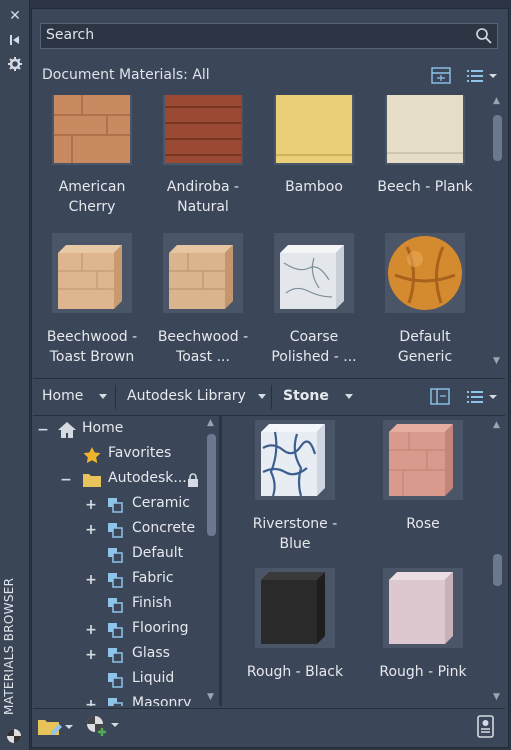 The width and height of the screenshot is (511, 750). I want to click on palette-title: MATERIALS BROWSER, so click(9, 646).